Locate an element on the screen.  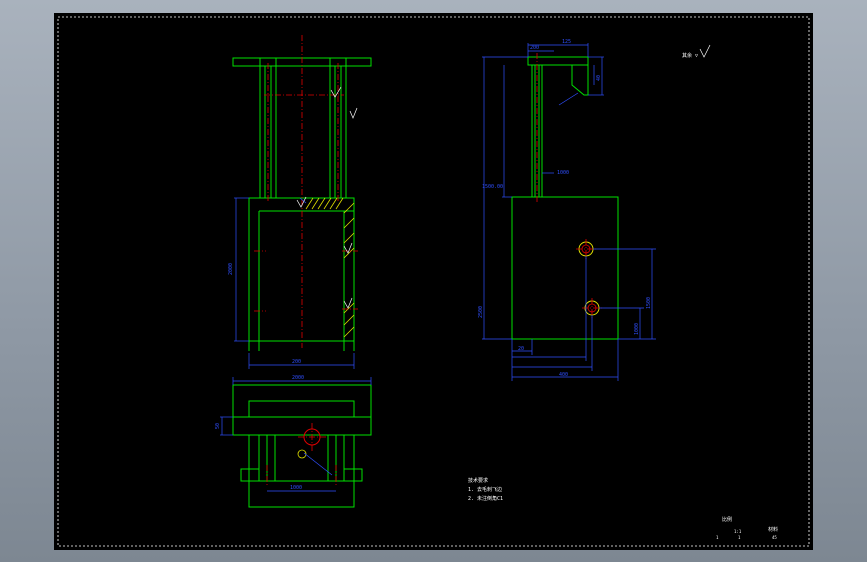
title-cell-1: 1:1 is located at coordinates (738, 531).